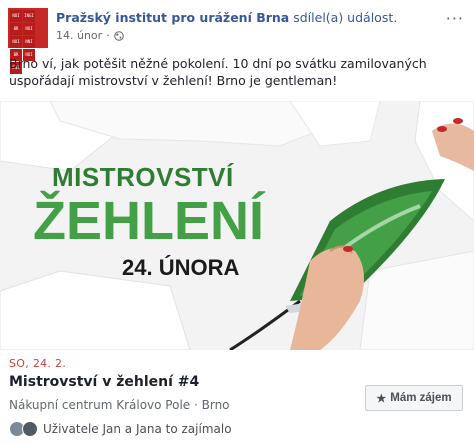 The height and width of the screenshot is (444, 474). What do you see at coordinates (421, 398) in the screenshot?
I see `interested-button-label: Mám zájem` at bounding box center [421, 398].